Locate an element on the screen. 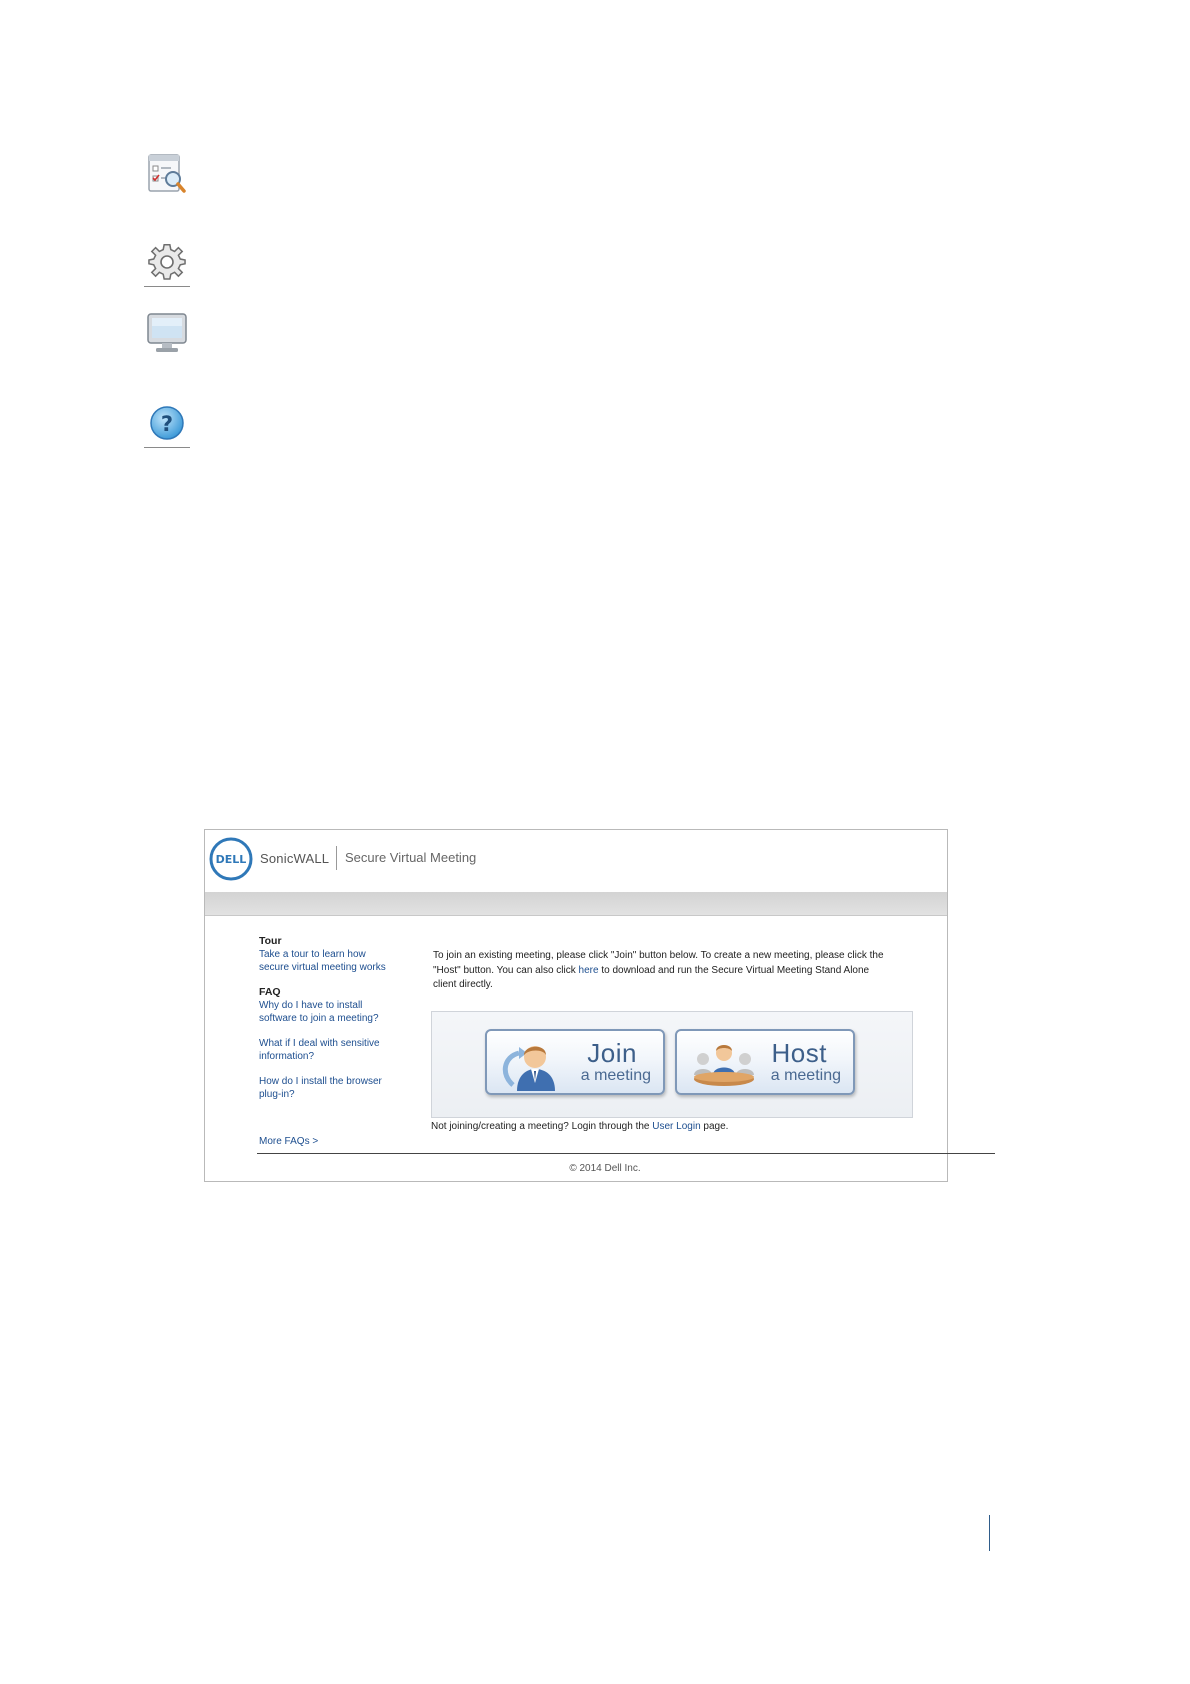  header-separator is located at coordinates (336, 858).